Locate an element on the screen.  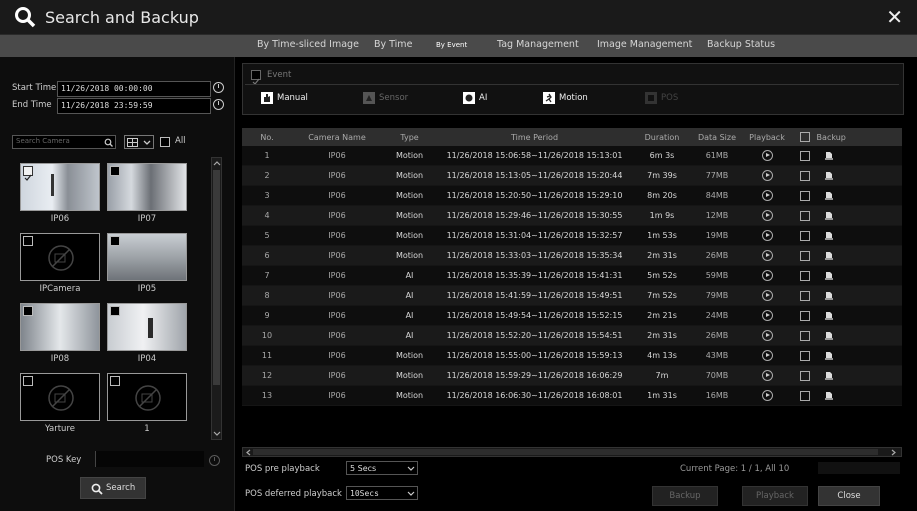
chevron-down-icon is located at coordinates (217, 434).